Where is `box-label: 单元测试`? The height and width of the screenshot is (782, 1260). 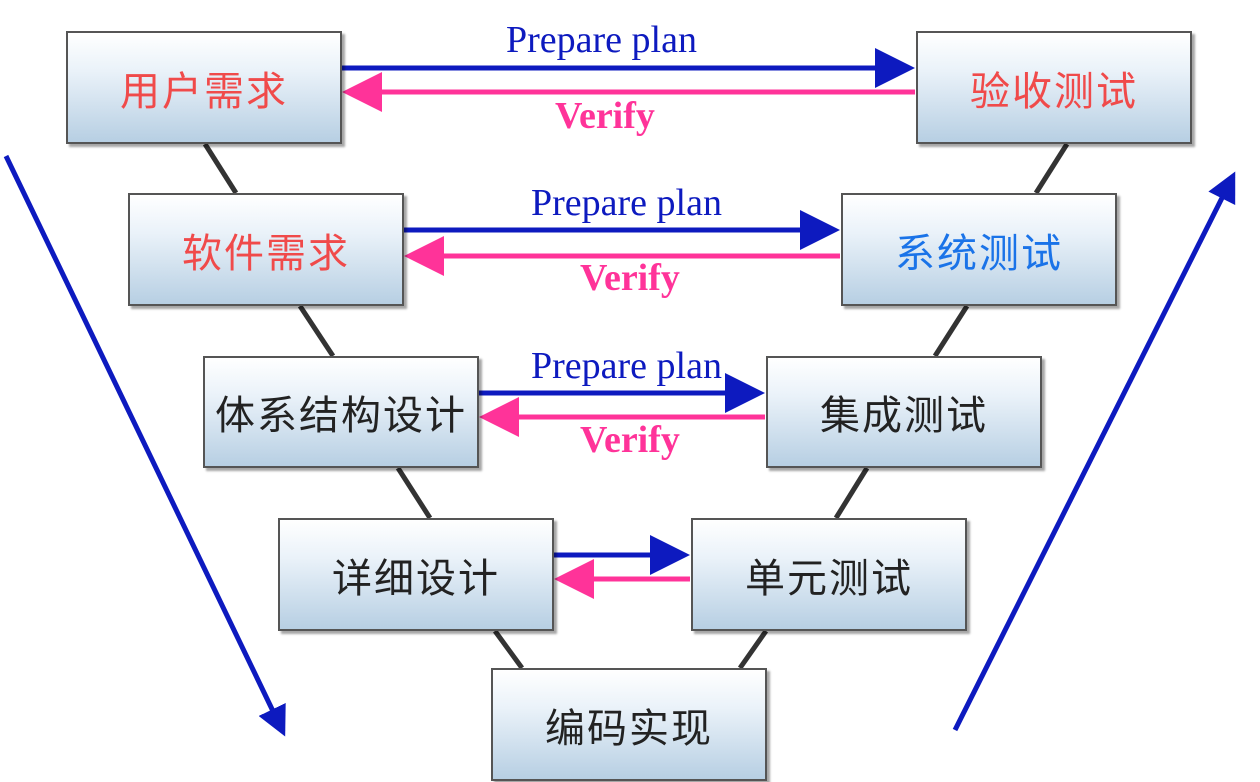 box-label: 单元测试 is located at coordinates (829, 578).